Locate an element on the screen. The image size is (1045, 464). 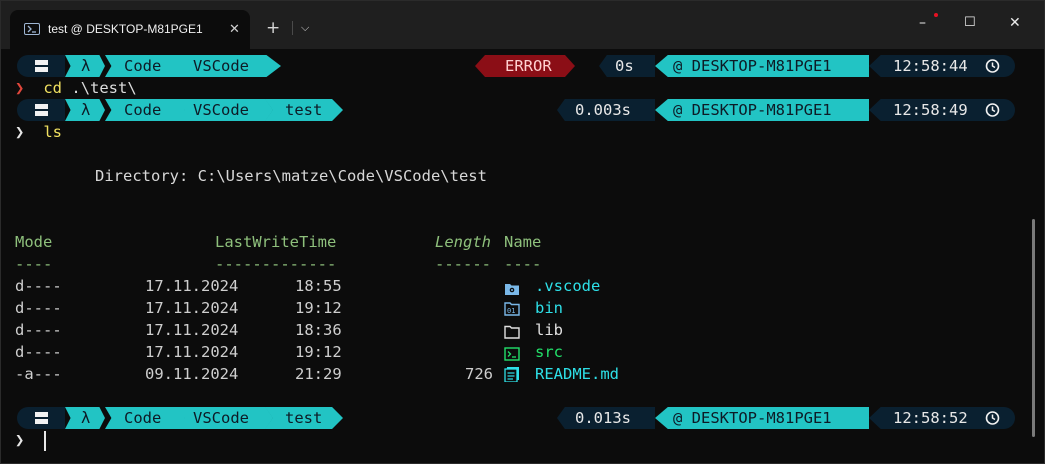
table-row: d---- 17.11.2024 19:12 src is located at coordinates (522, 352).